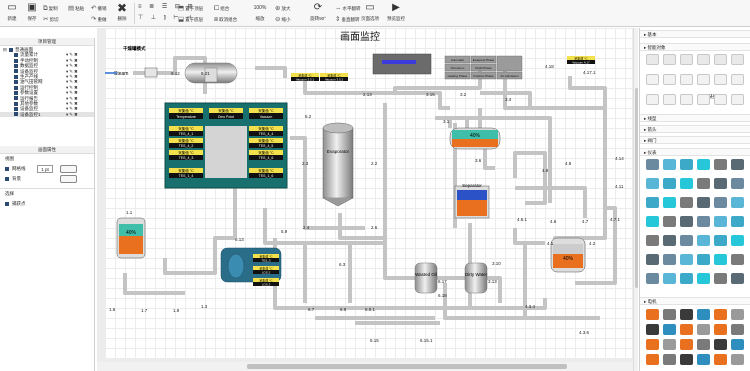 This screenshot has width=750, height=371. What do you see at coordinates (45, 169) in the screenshot?
I see `grid-size-input: 1 pt` at bounding box center [45, 169].